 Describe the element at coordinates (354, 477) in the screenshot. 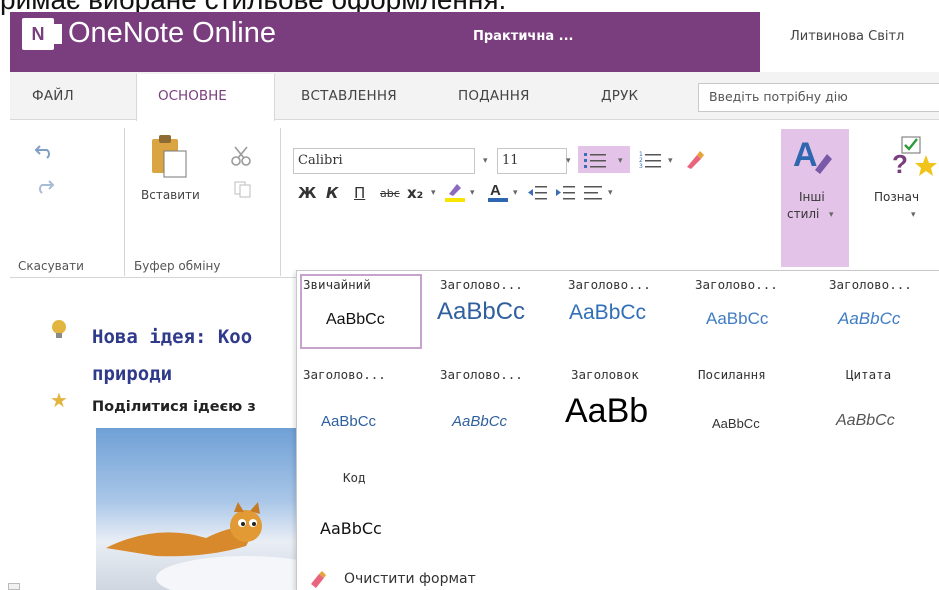

I see `style-name: Код` at that location.